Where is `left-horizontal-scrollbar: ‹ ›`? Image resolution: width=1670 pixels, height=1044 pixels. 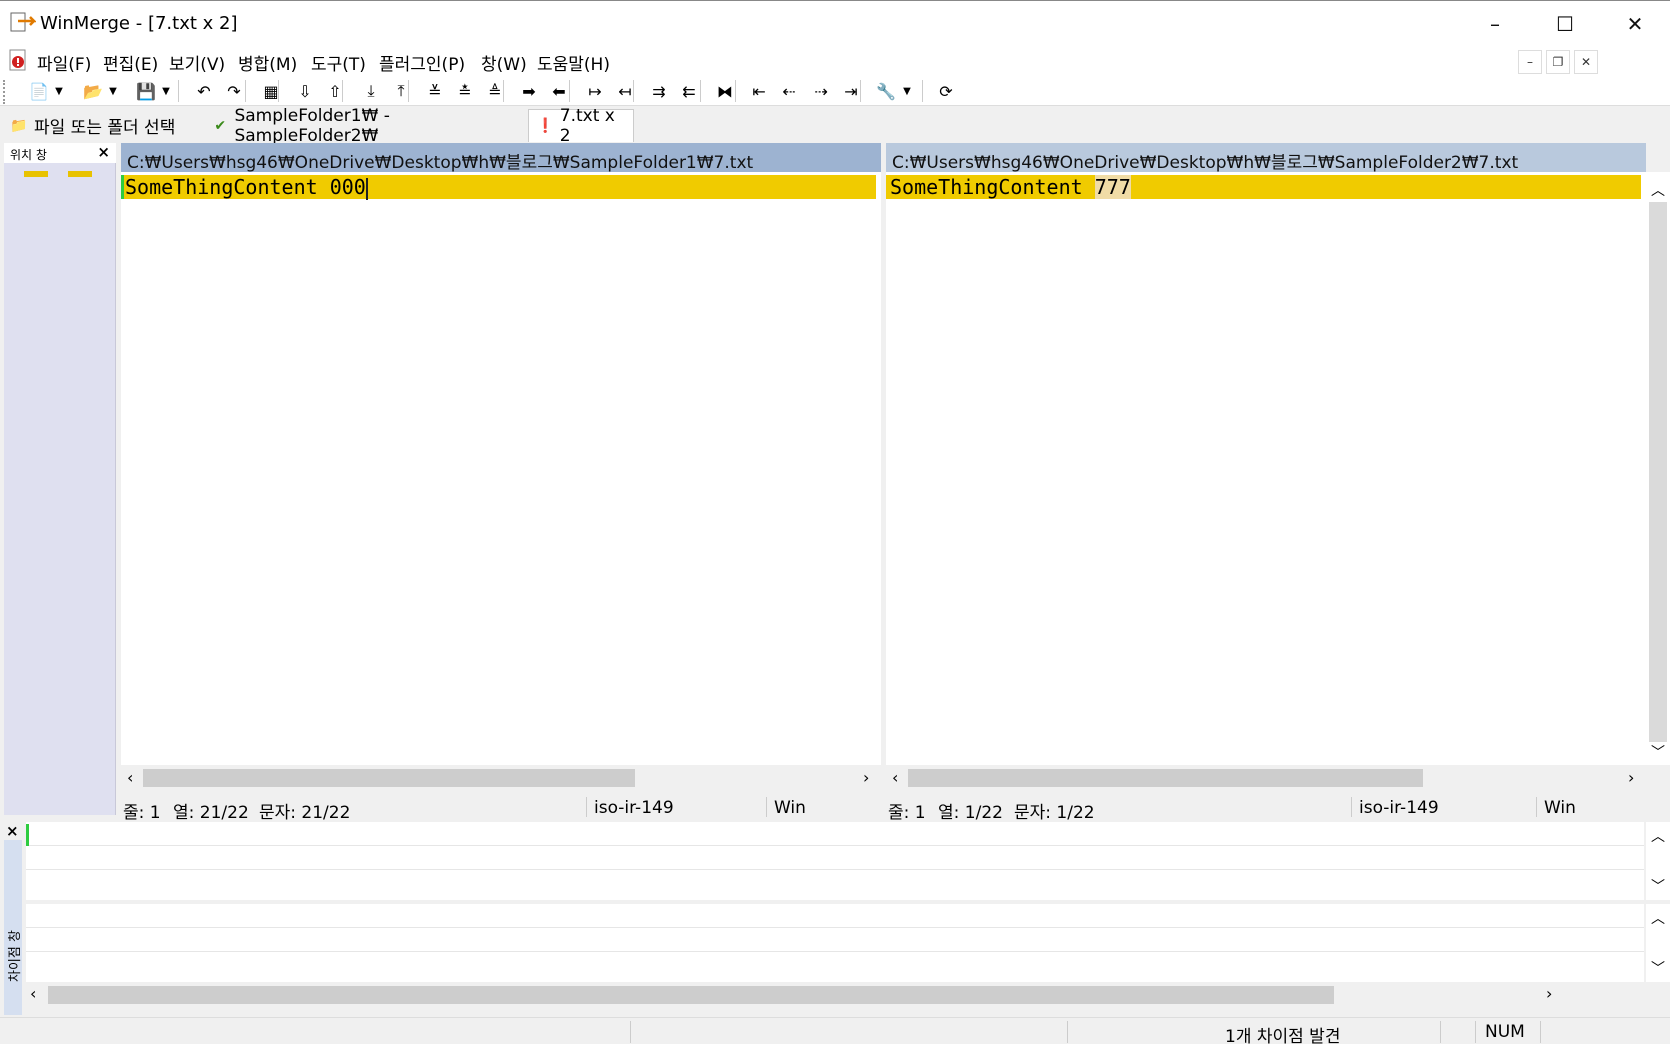
left-horizontal-scrollbar: ‹ › is located at coordinates (501, 778).